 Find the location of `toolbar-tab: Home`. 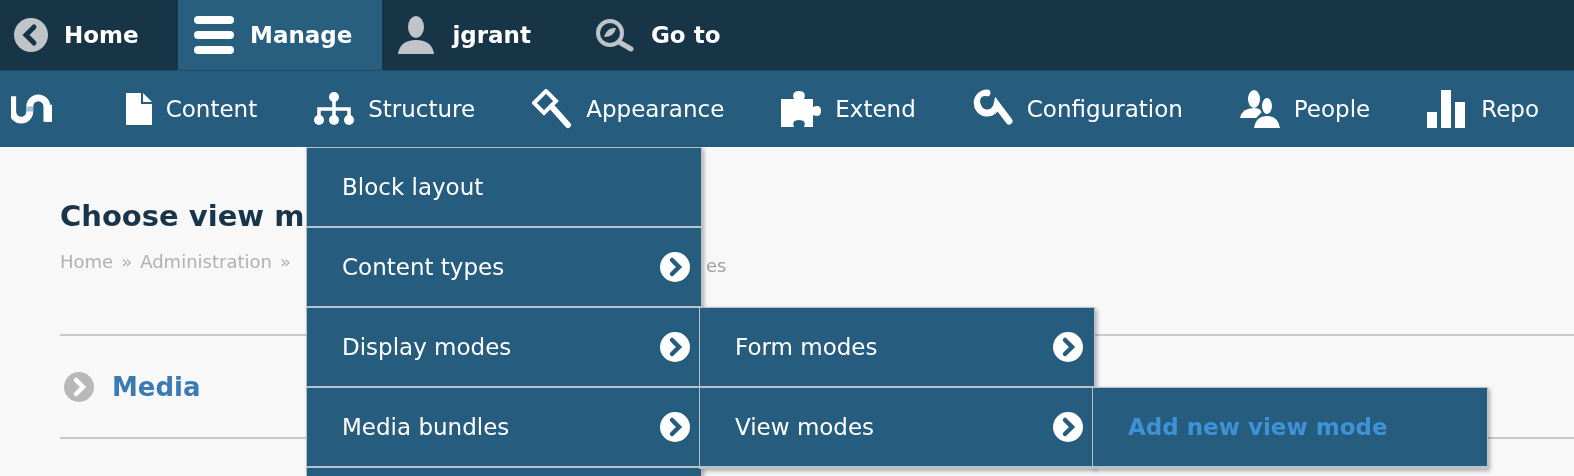

toolbar-tab: Home is located at coordinates (89, 35).